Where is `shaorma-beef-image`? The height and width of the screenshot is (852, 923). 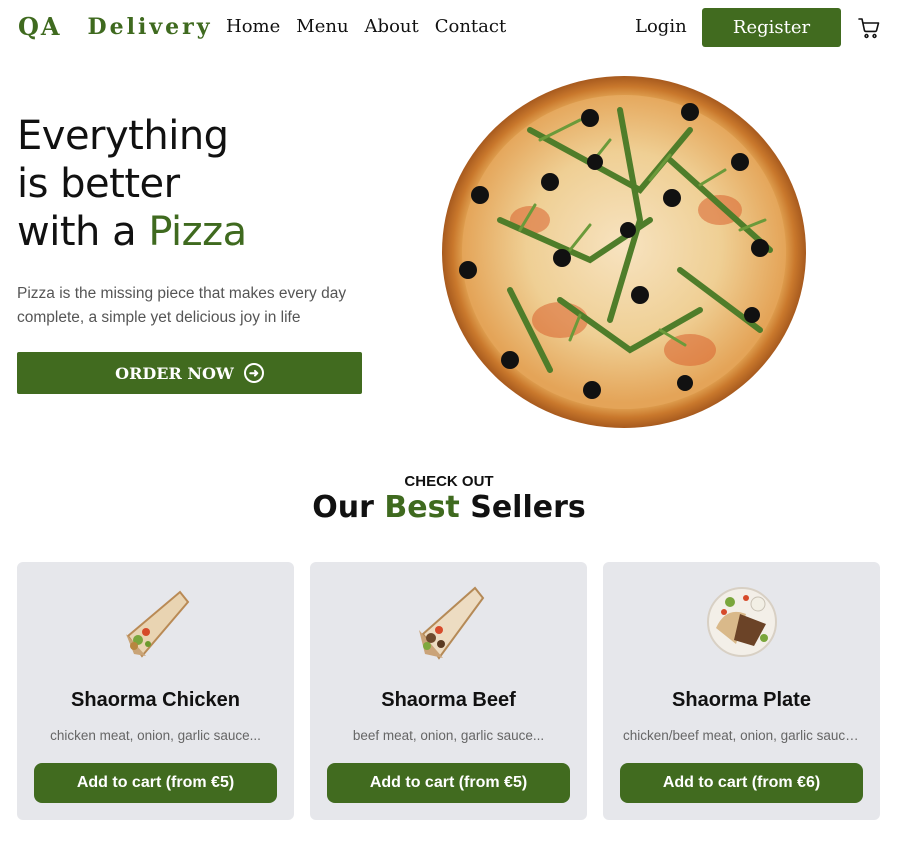 shaorma-beef-image is located at coordinates (452, 623).